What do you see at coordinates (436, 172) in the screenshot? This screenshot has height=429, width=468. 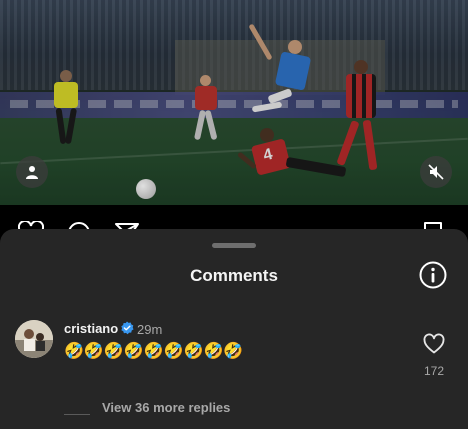 I see `speaker-muted-icon` at bounding box center [436, 172].